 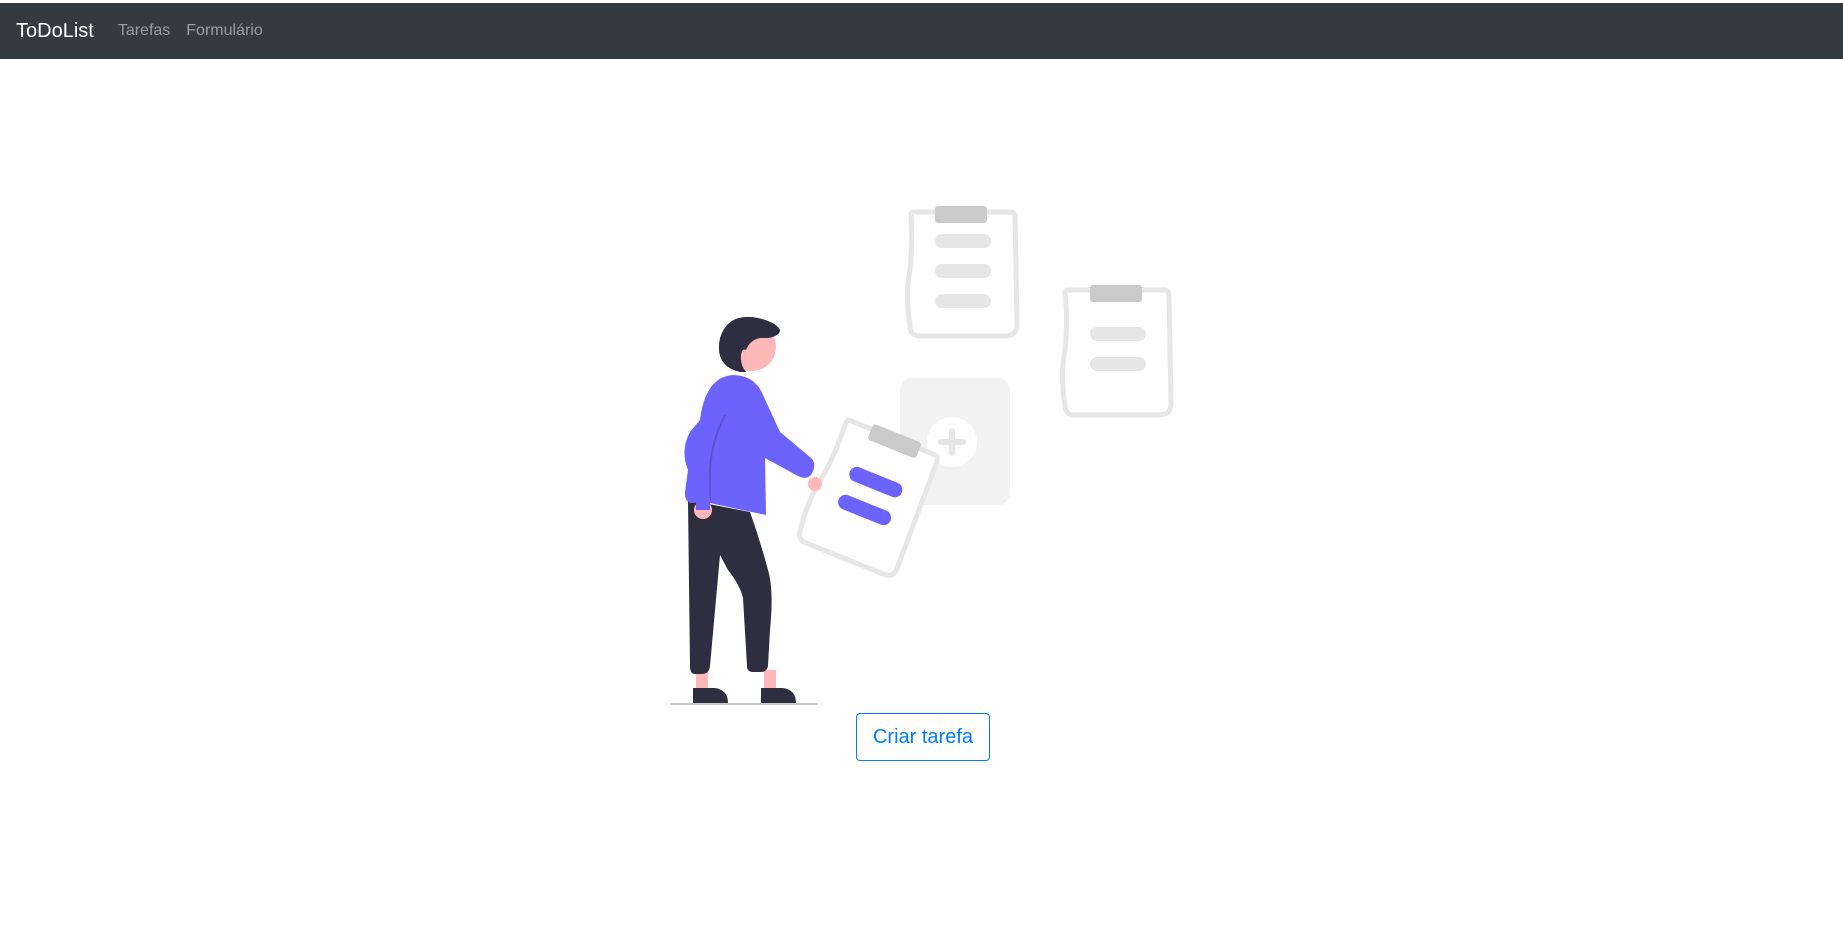 What do you see at coordinates (921, 31) in the screenshot?
I see `navbar: ToDoList Tarefas Formulário` at bounding box center [921, 31].